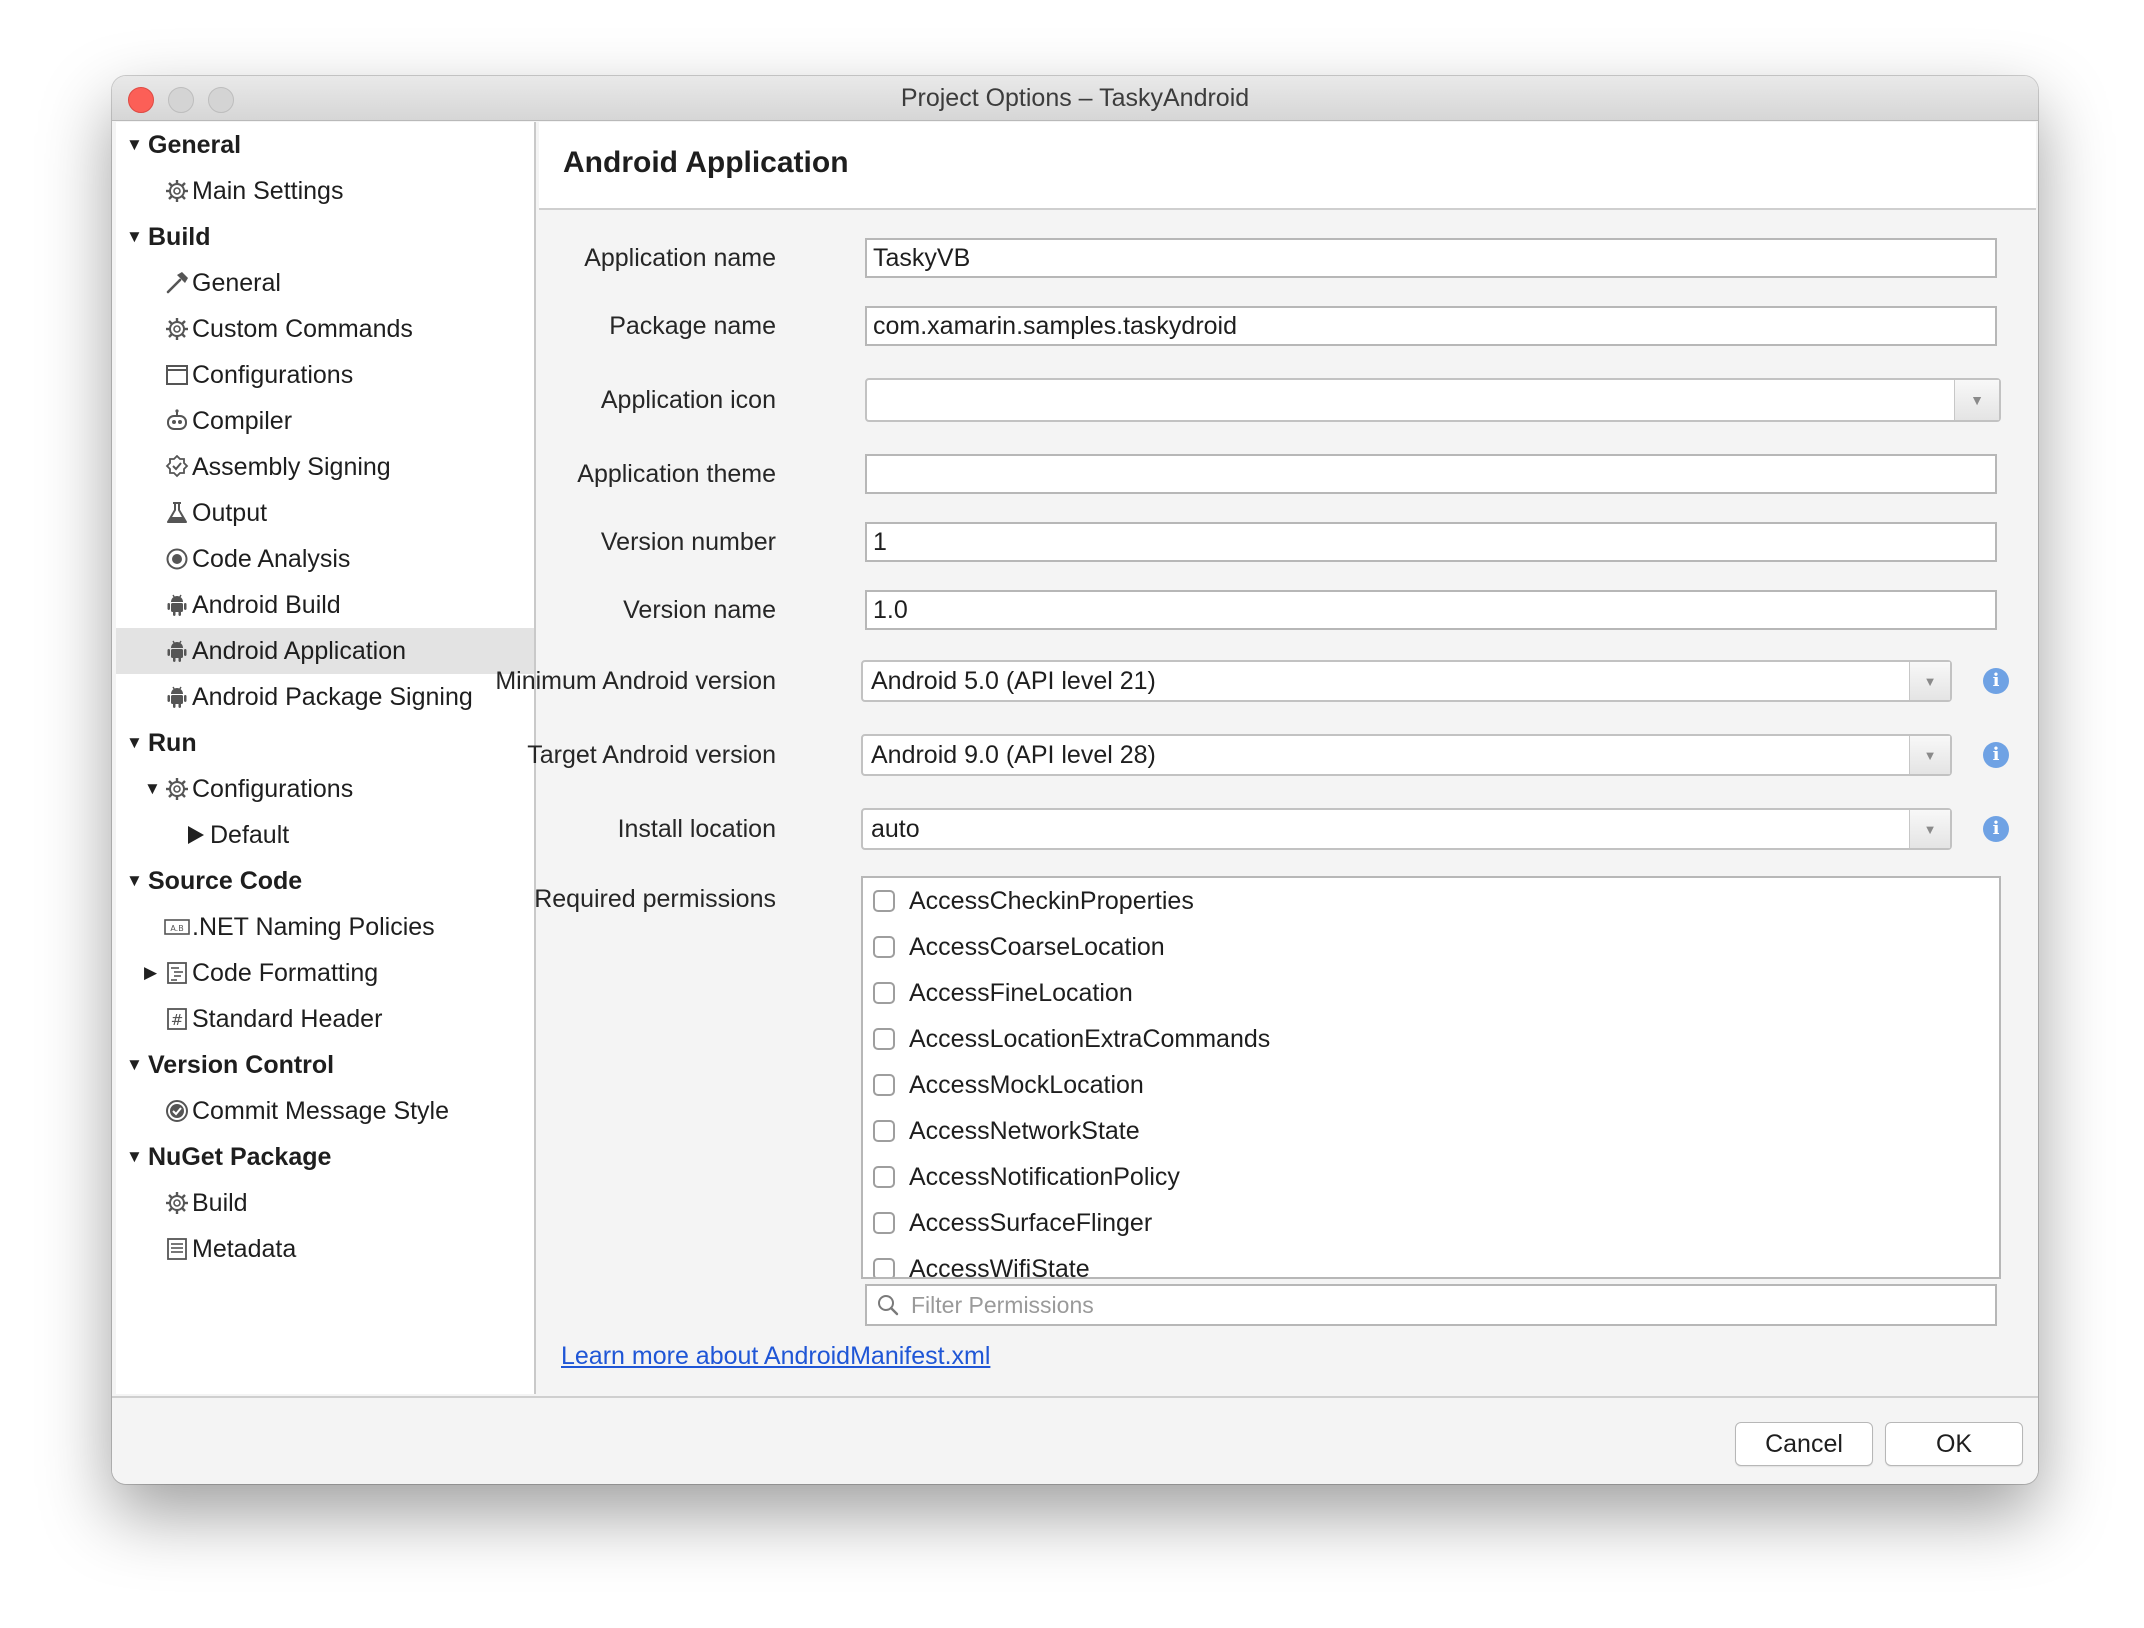  I want to click on hash-icon: #, so click(177, 1019).